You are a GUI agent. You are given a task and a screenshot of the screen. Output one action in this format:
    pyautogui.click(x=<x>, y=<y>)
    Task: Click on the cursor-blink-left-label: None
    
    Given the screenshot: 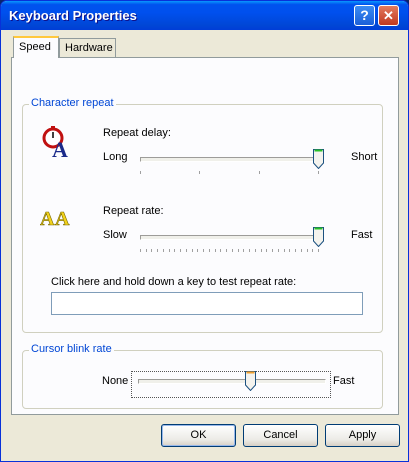 What is the action you would take?
    pyautogui.click(x=115, y=381)
    